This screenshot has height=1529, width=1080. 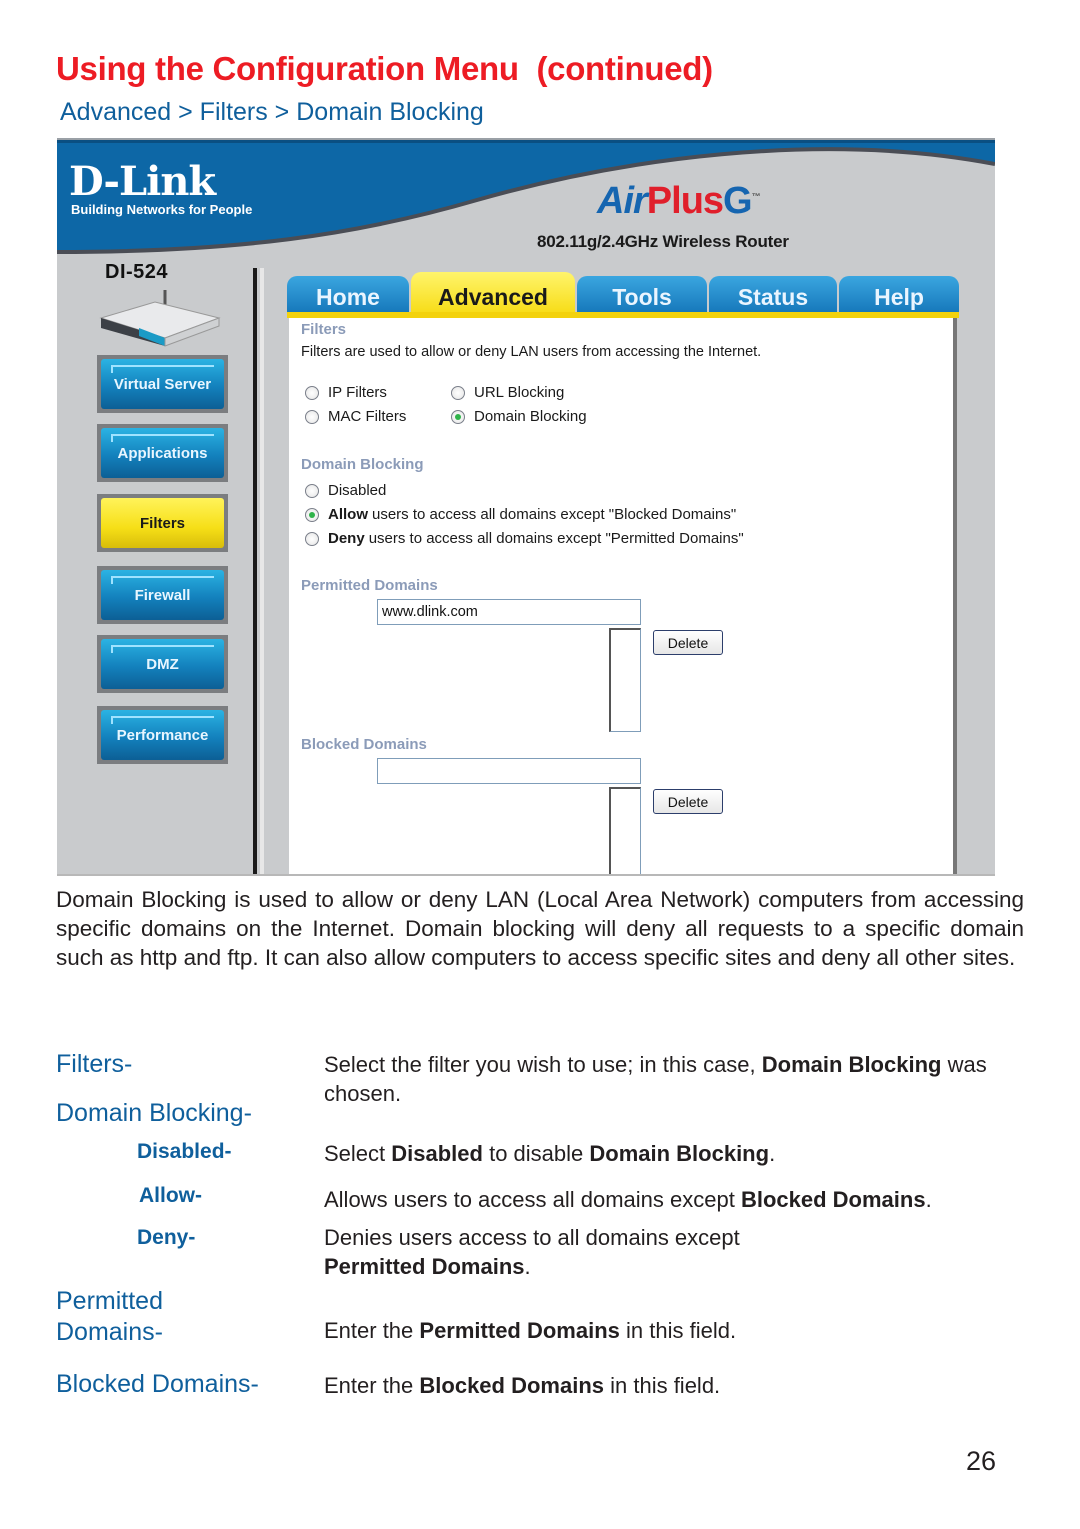 I want to click on sidebar-item-label: Filters, so click(x=162, y=523).